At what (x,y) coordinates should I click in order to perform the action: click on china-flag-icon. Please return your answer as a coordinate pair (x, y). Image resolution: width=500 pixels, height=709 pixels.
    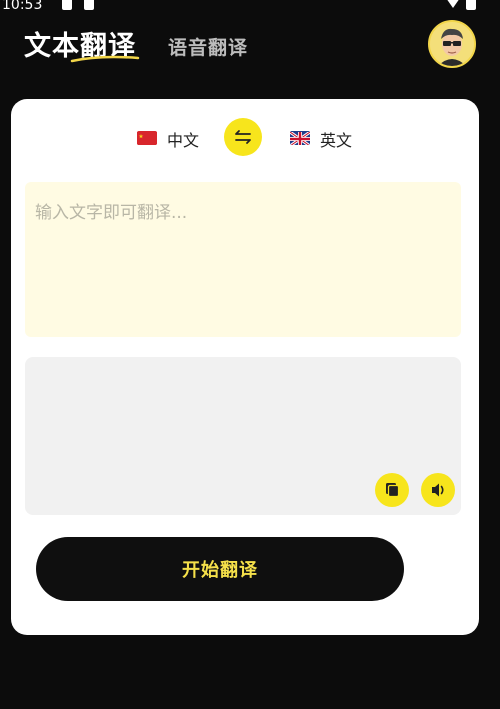
    Looking at the image, I should click on (147, 138).